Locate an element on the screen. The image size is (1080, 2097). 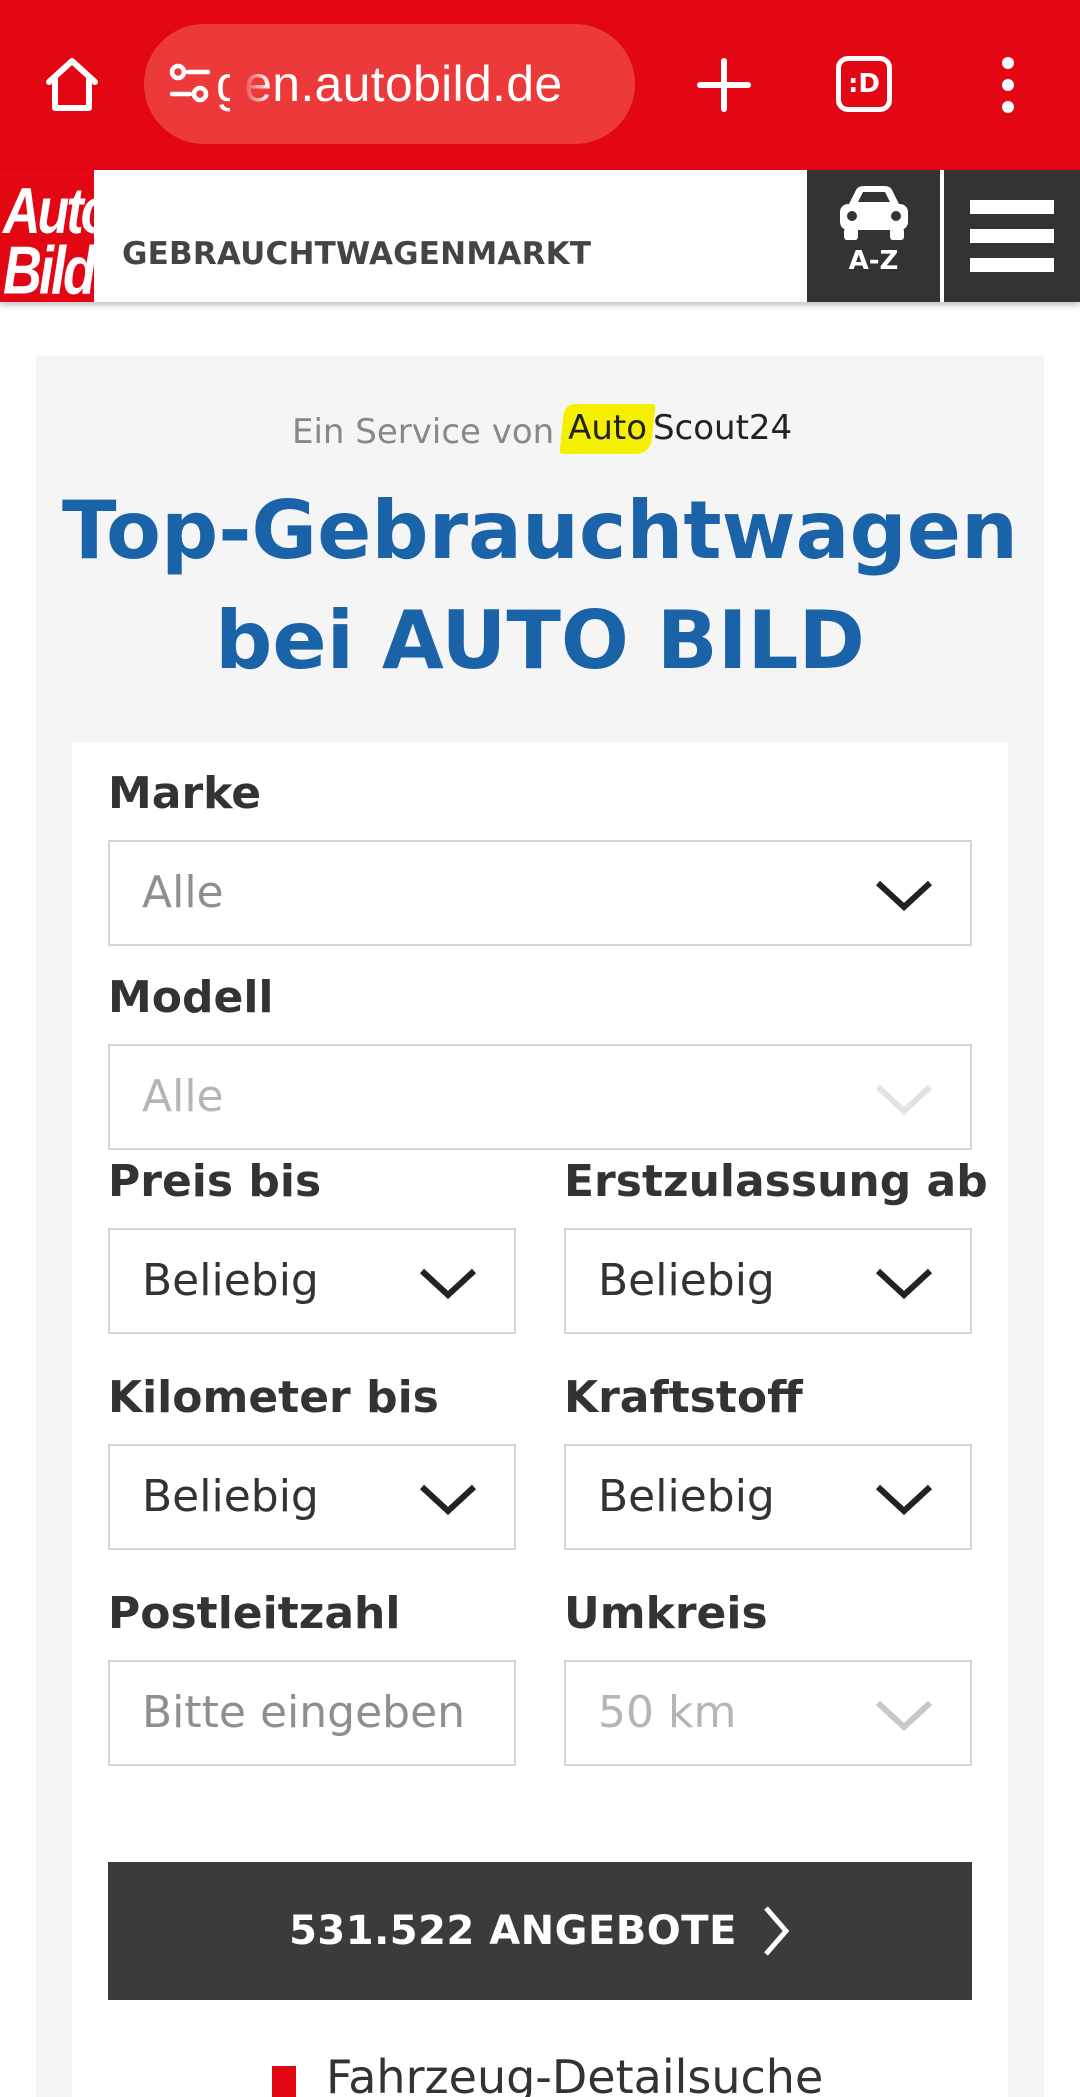
home-icon is located at coordinates (72, 84).